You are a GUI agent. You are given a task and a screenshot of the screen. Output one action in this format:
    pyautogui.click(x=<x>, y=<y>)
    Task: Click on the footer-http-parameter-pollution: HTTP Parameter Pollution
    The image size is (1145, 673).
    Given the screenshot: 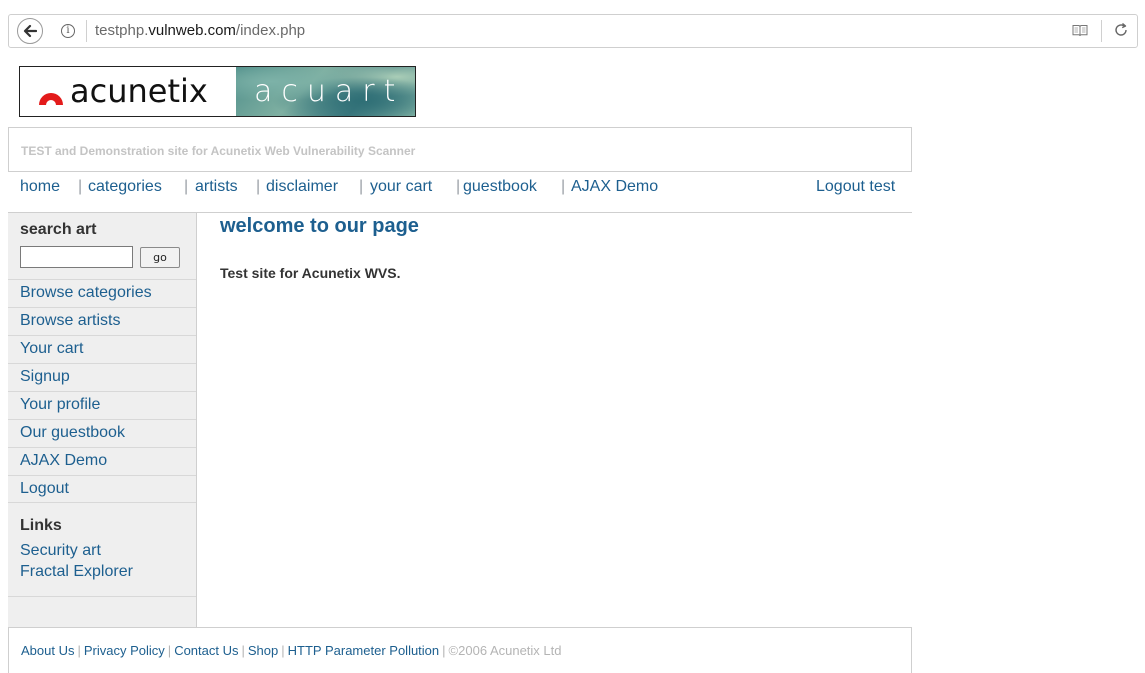 What is the action you would take?
    pyautogui.click(x=364, y=650)
    